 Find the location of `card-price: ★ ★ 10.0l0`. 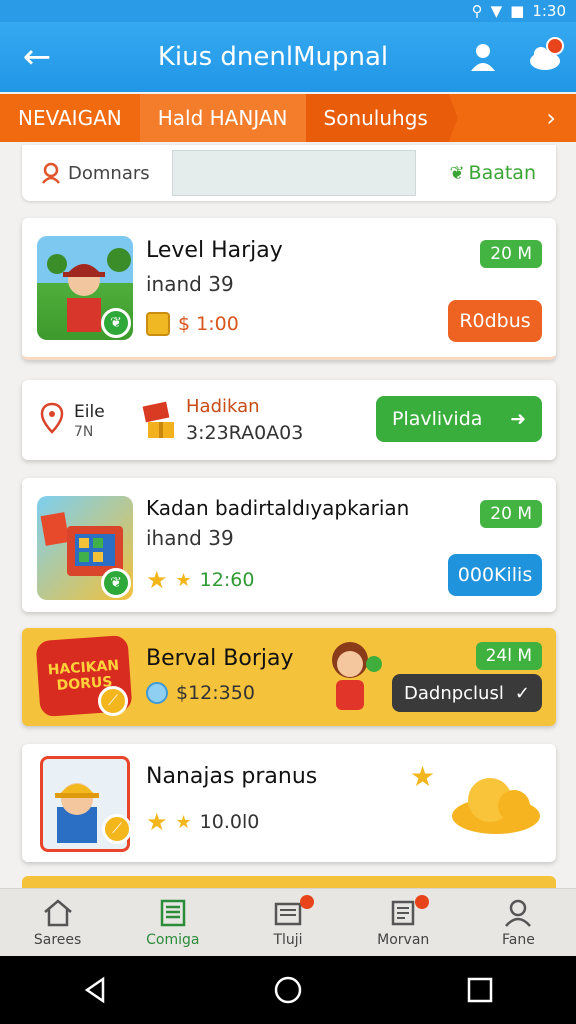

card-price: ★ ★ 10.0l0 is located at coordinates (202, 822).